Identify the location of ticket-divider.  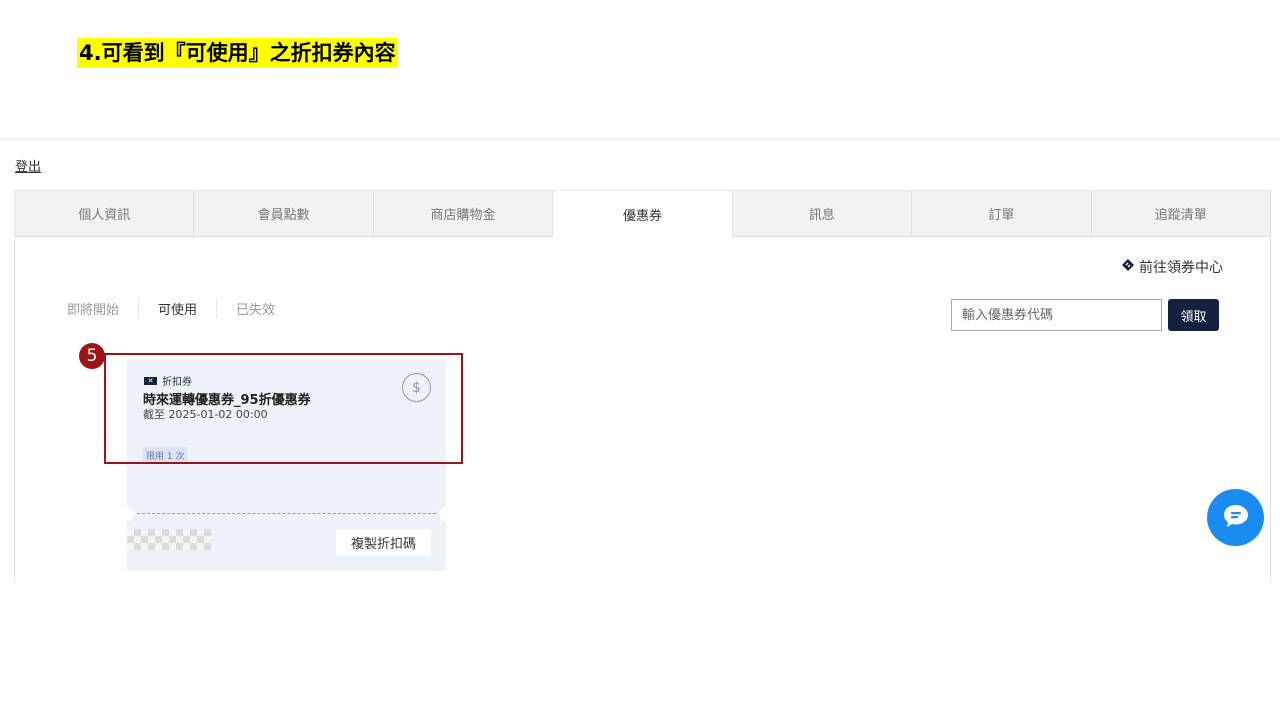
(286, 513).